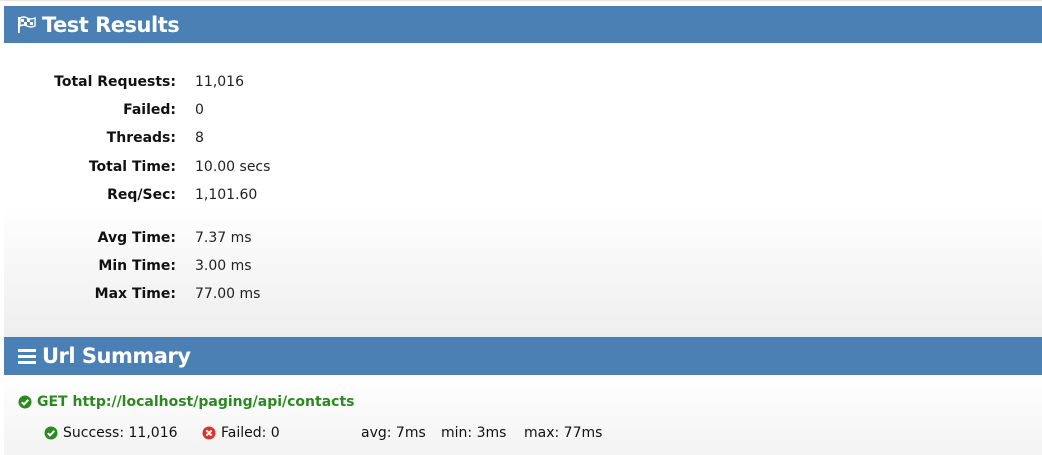  What do you see at coordinates (111, 24) in the screenshot?
I see `test-results-title: Test Results` at bounding box center [111, 24].